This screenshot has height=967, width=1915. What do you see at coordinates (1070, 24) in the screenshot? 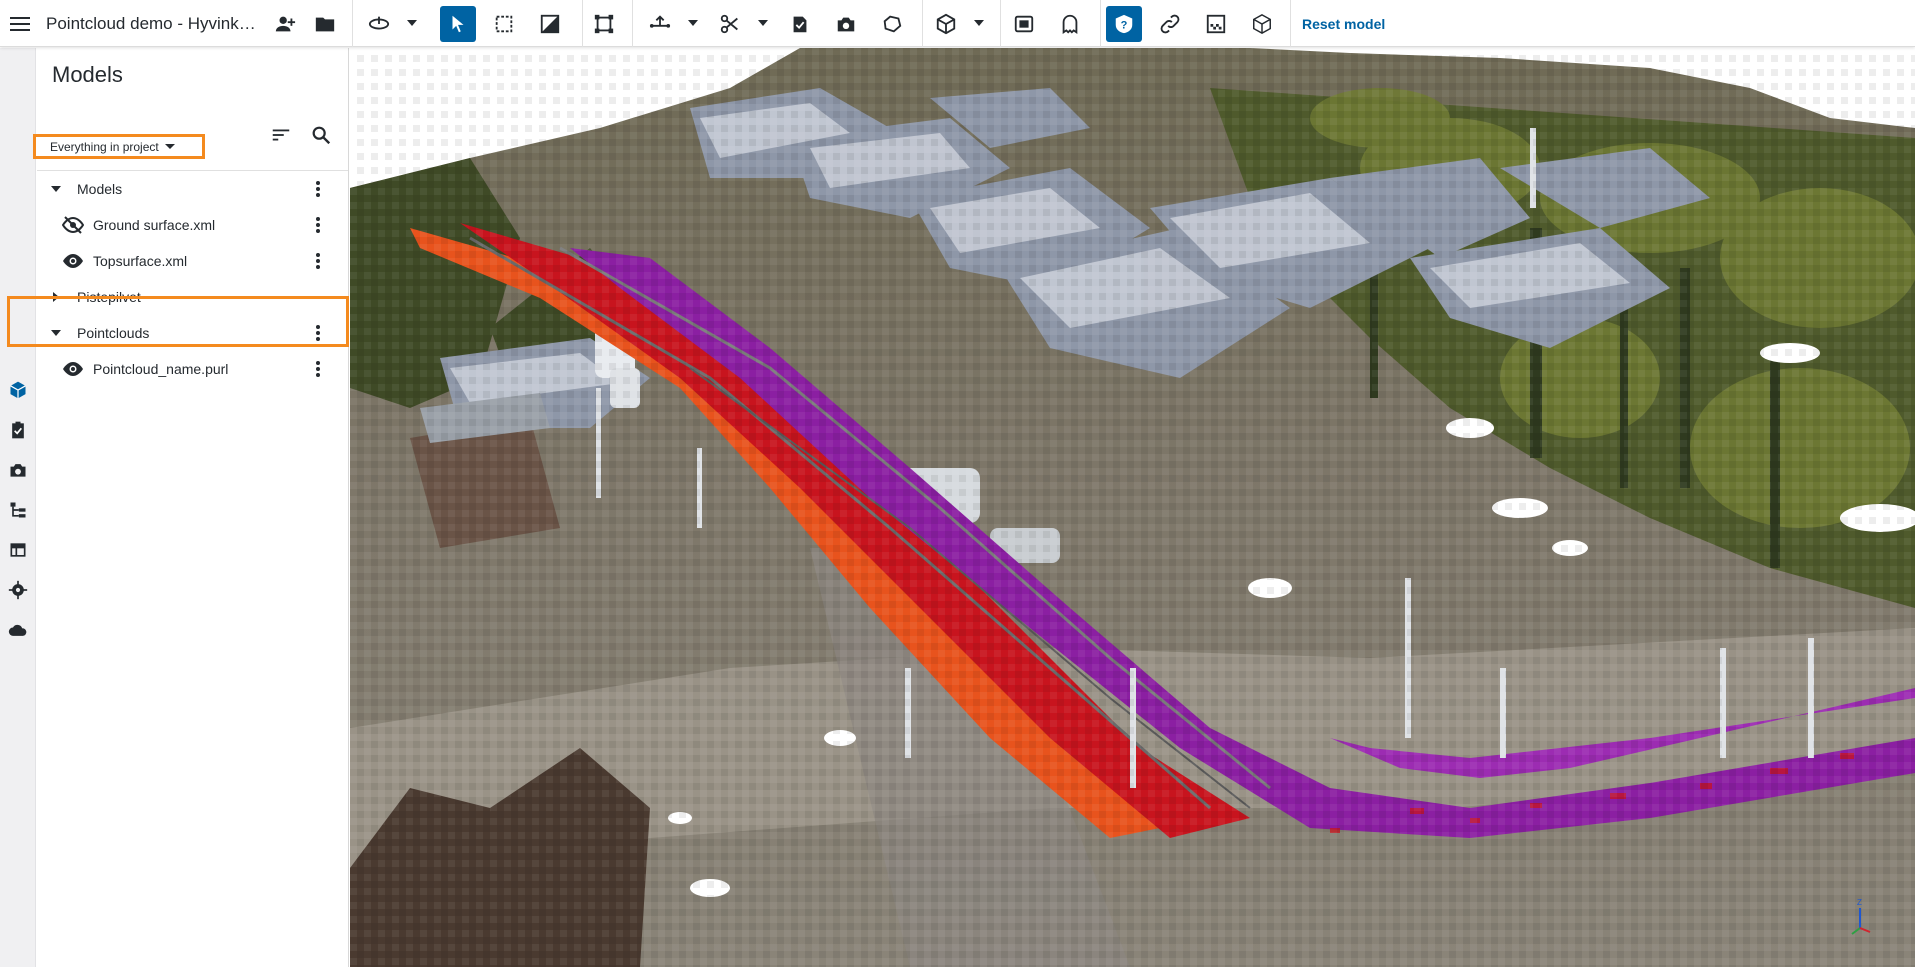
I see `ghost-icon` at bounding box center [1070, 24].